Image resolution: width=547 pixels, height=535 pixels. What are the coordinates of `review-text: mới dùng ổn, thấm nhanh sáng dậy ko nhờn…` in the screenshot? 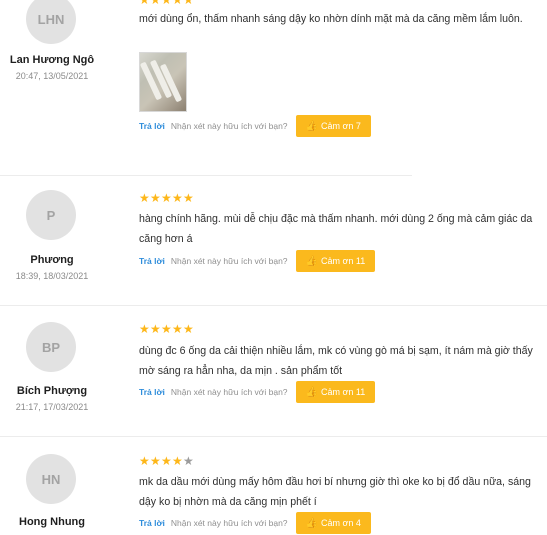 It's located at (331, 19).